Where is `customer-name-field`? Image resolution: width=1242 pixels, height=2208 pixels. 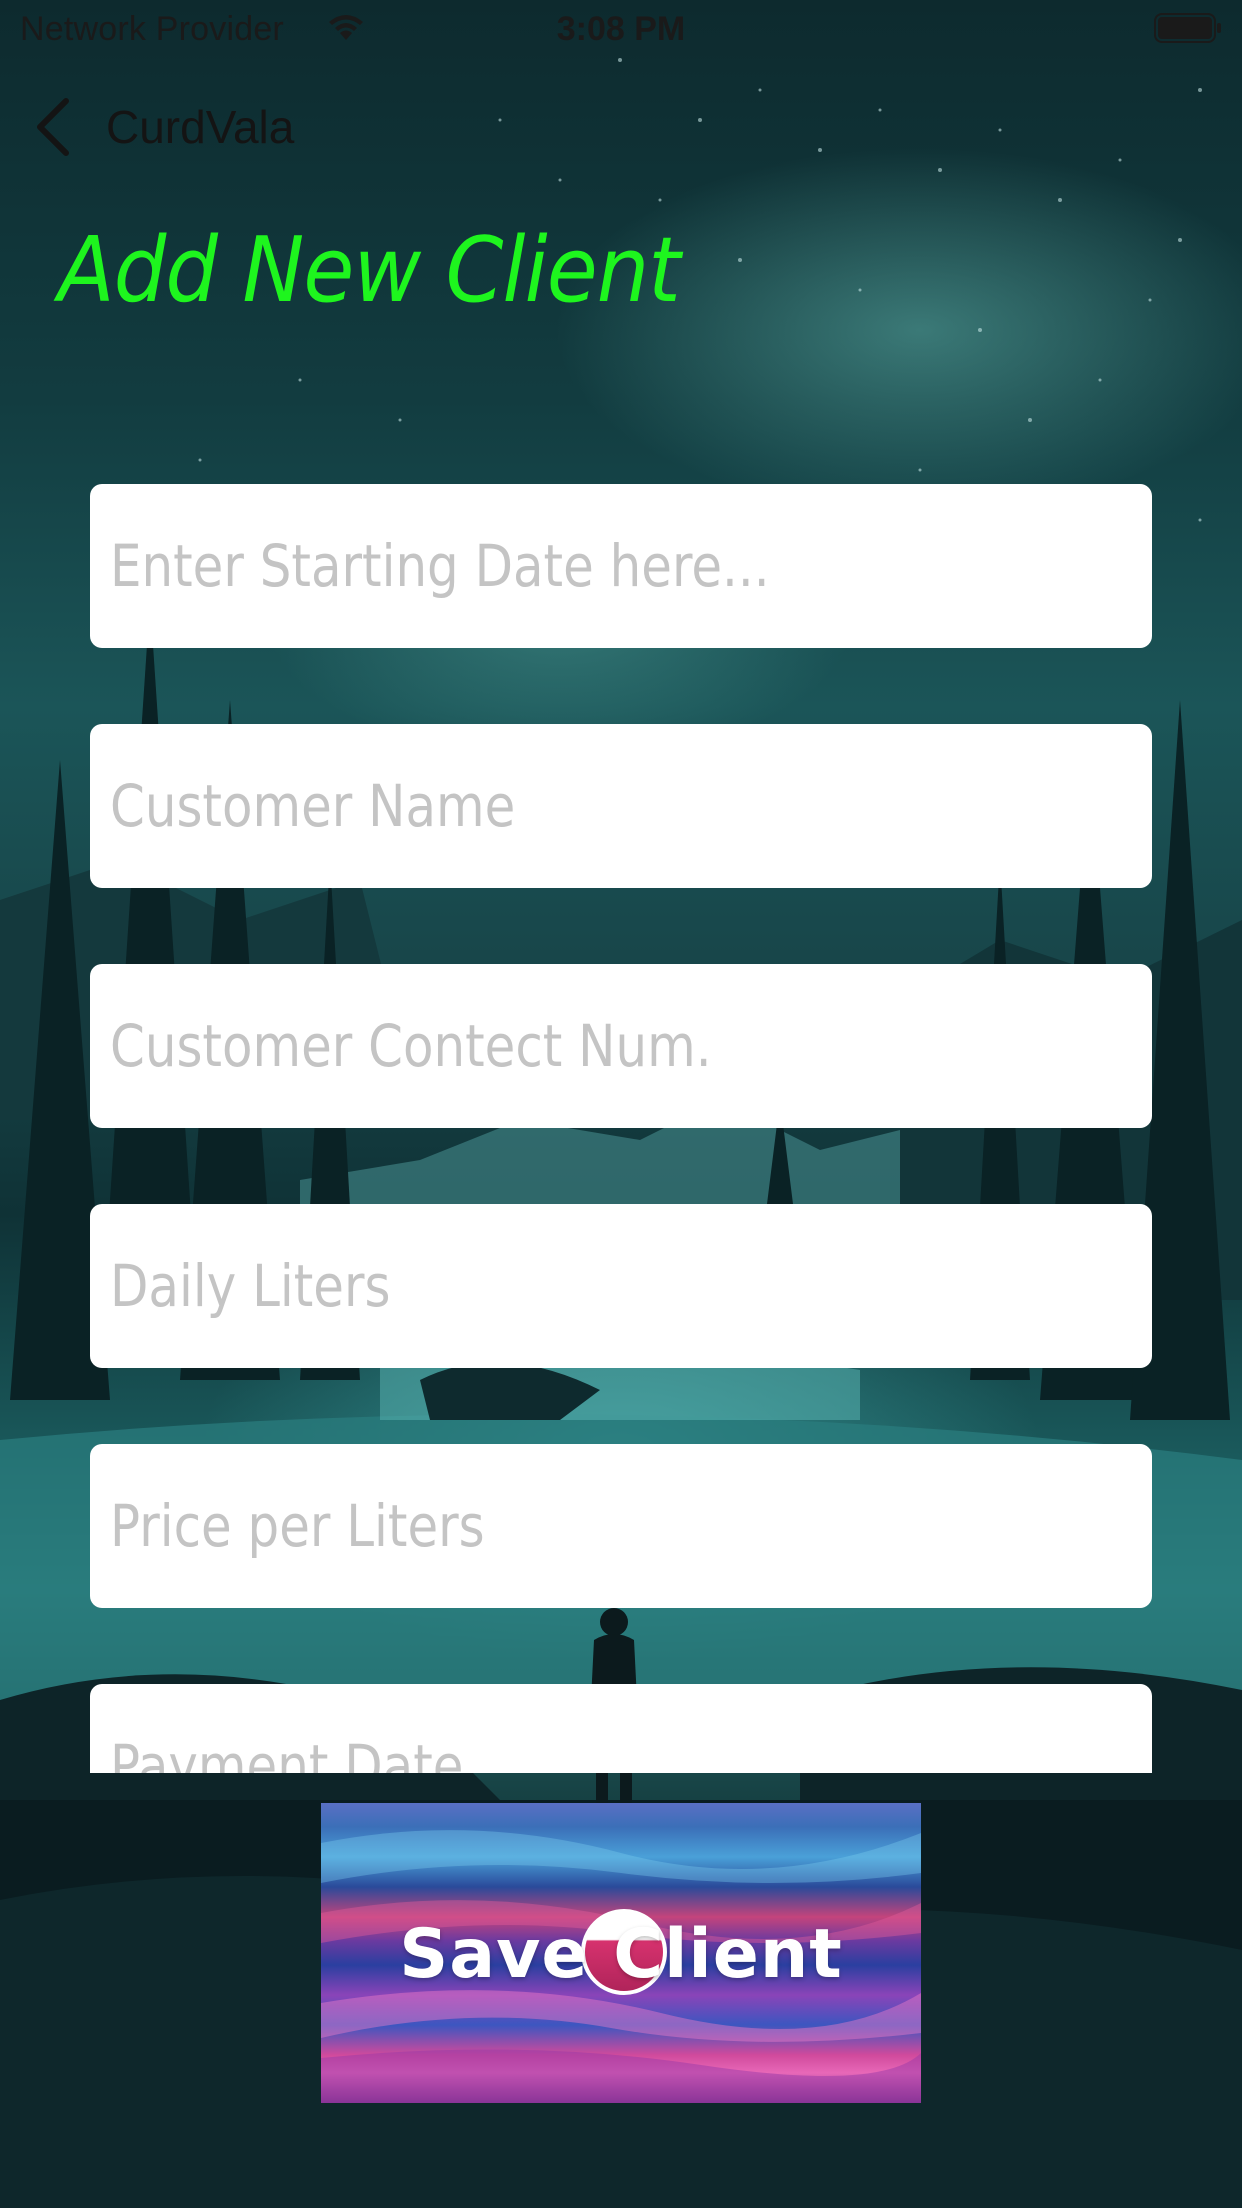 customer-name-field is located at coordinates (621, 806).